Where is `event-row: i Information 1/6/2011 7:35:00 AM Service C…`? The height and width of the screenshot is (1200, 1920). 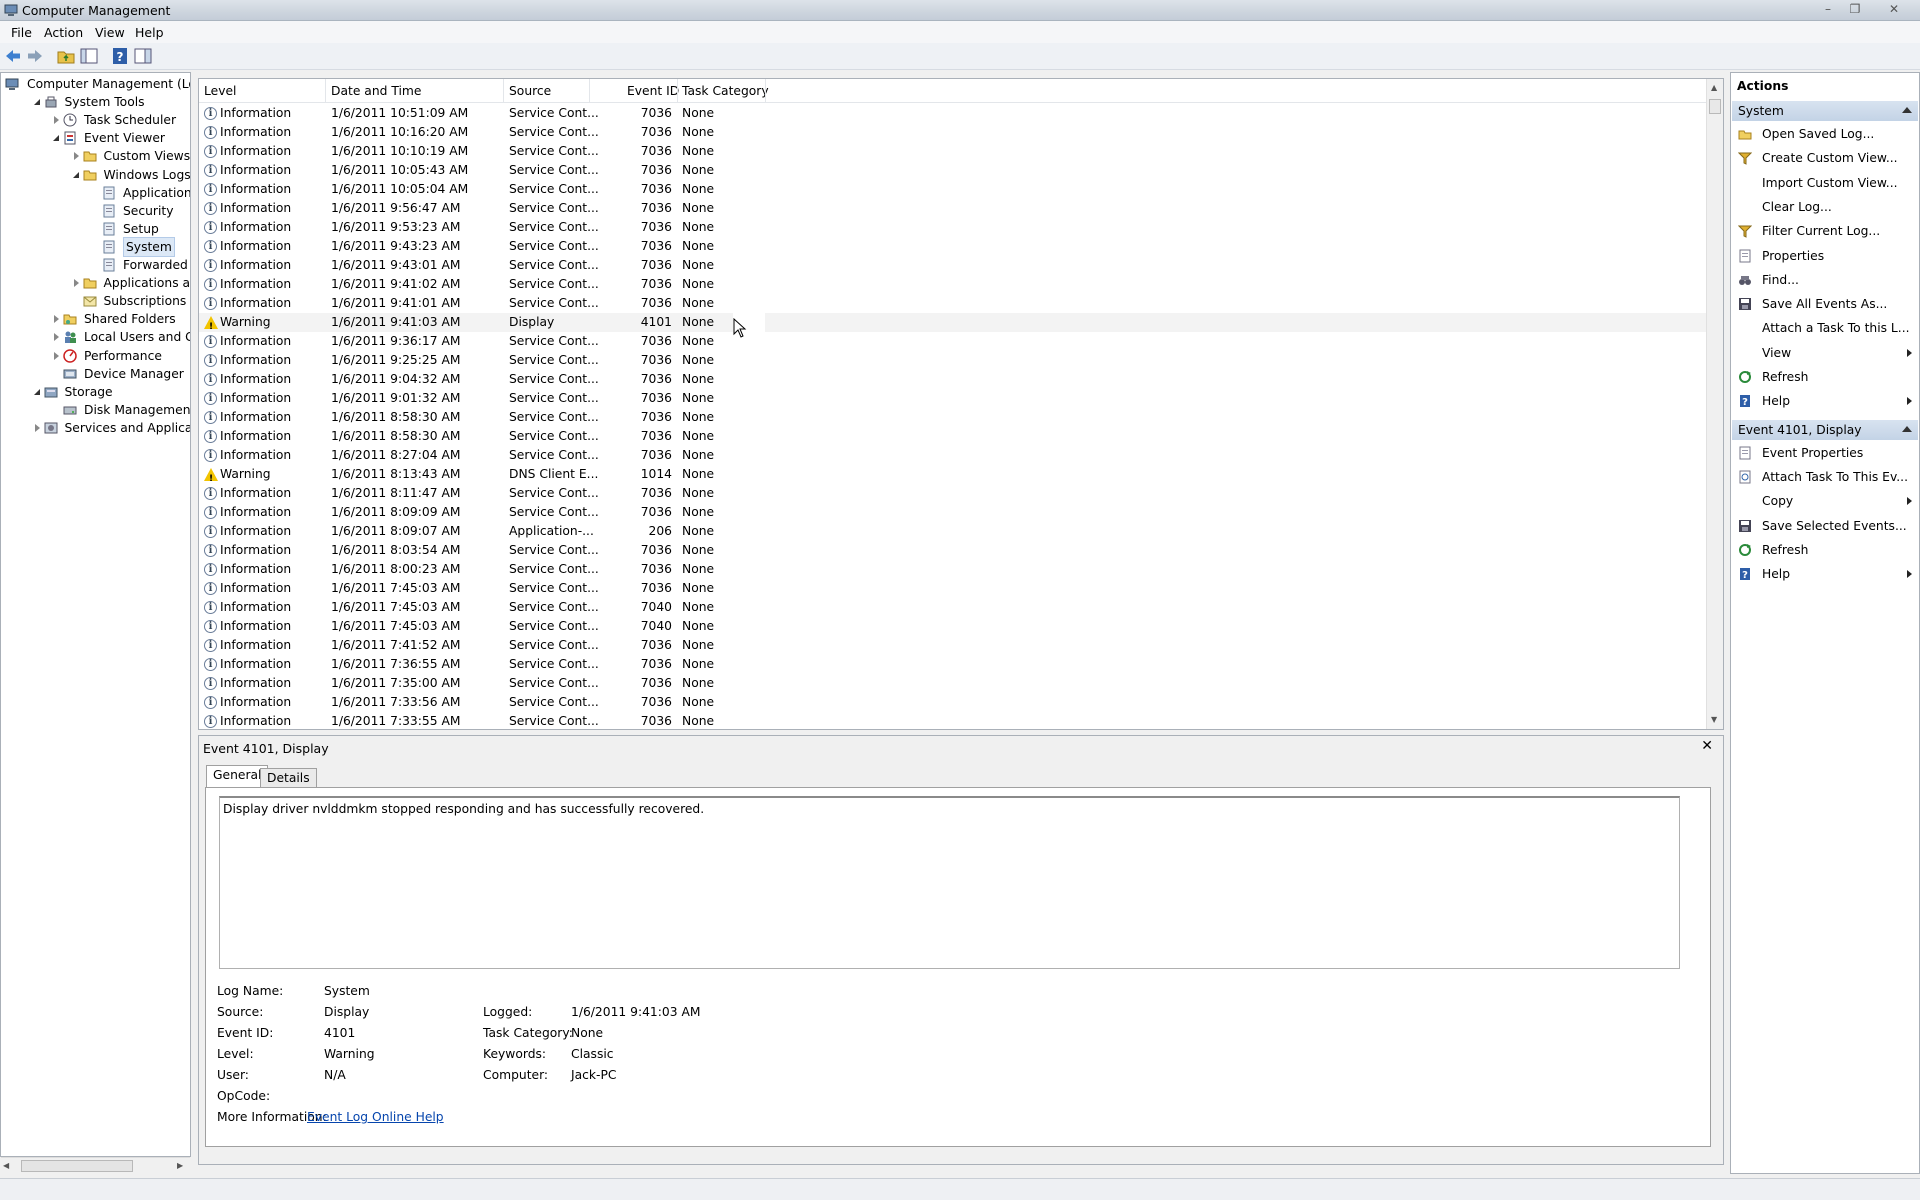
event-row: i Information 1/6/2011 7:35:00 AM Service C… is located at coordinates (952, 683).